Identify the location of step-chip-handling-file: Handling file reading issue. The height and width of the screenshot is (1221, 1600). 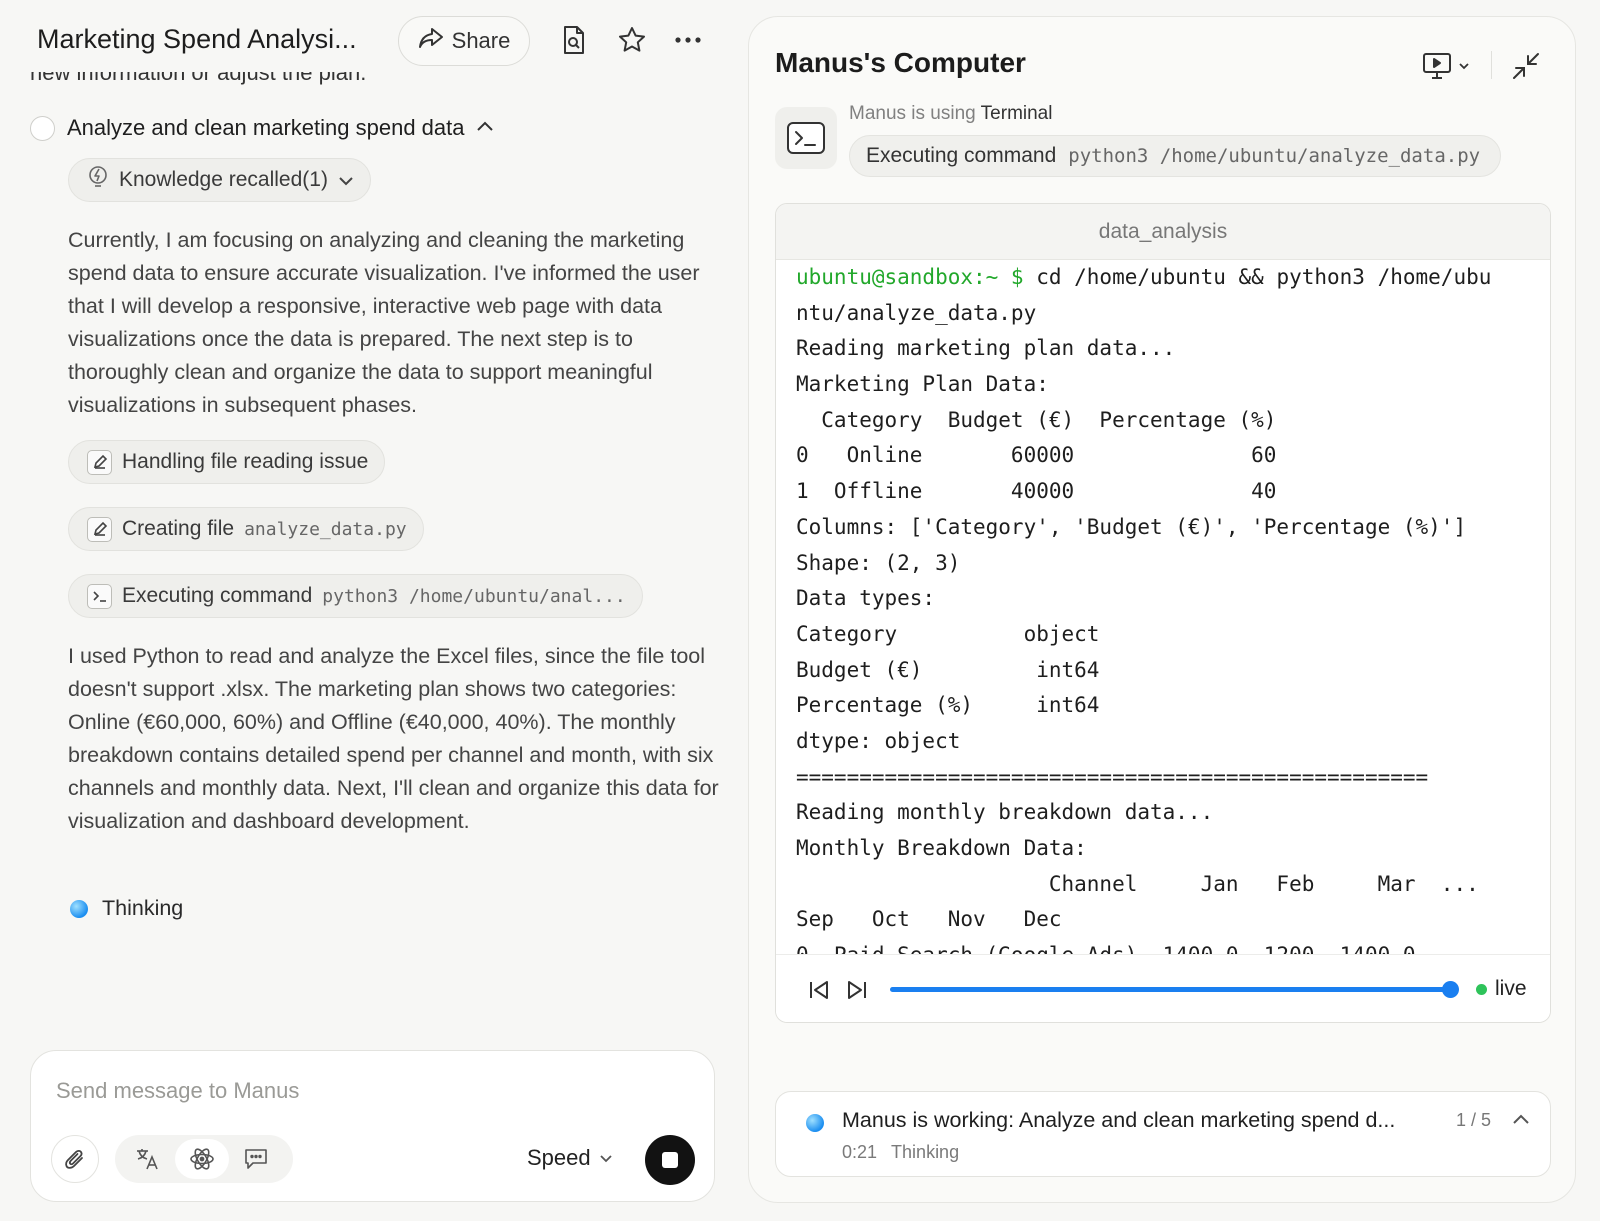
(227, 462).